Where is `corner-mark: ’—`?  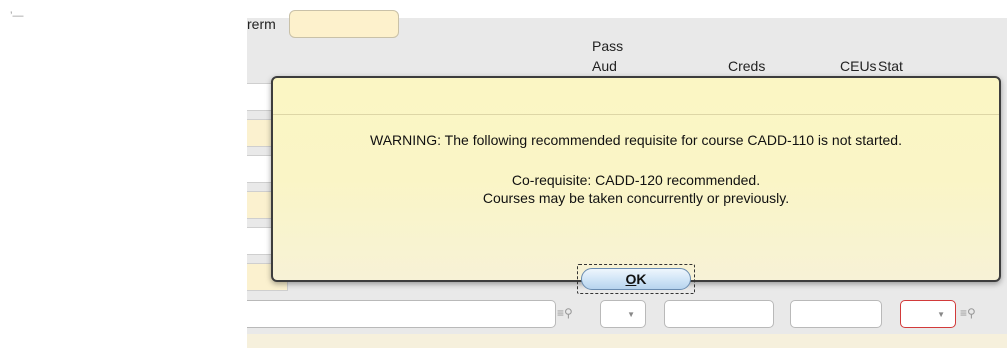
corner-mark: ’— is located at coordinates (17, 16).